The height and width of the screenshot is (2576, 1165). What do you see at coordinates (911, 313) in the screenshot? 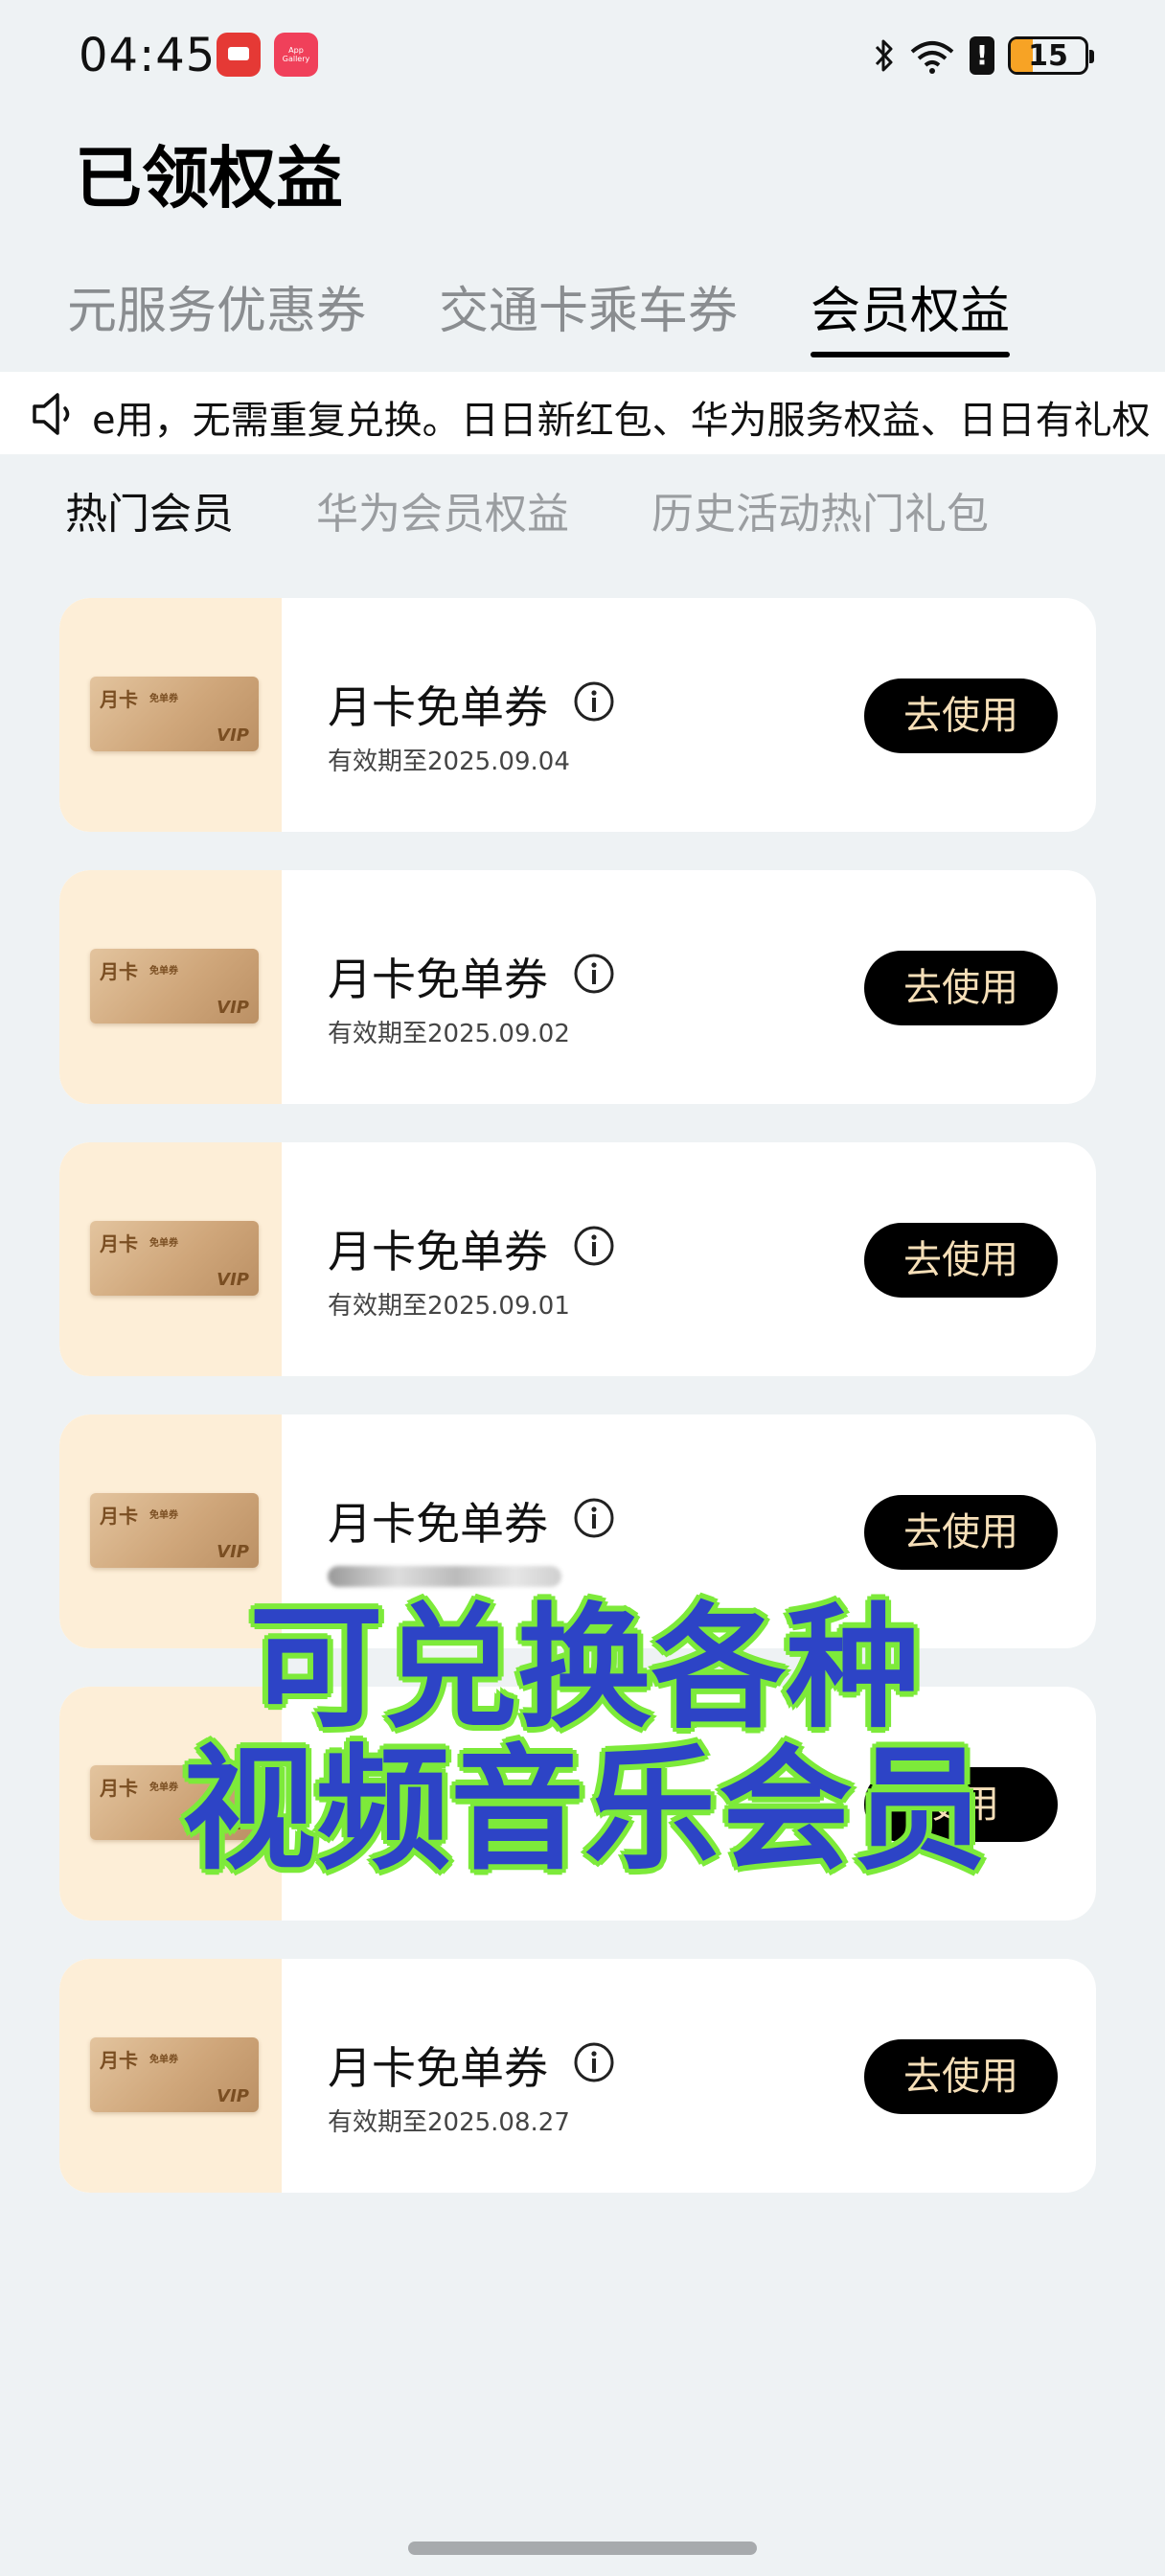
I see `tab-member-benefits: 会员权益` at bounding box center [911, 313].